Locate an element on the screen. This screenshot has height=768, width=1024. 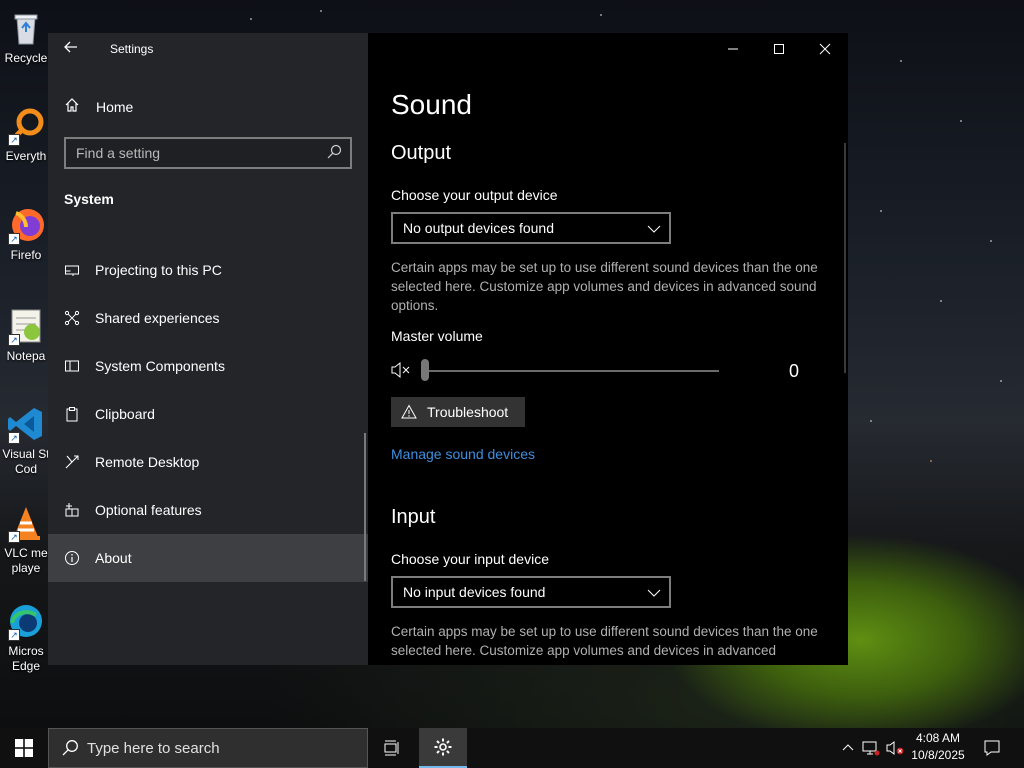
action-center-button is located at coordinates (992, 748).